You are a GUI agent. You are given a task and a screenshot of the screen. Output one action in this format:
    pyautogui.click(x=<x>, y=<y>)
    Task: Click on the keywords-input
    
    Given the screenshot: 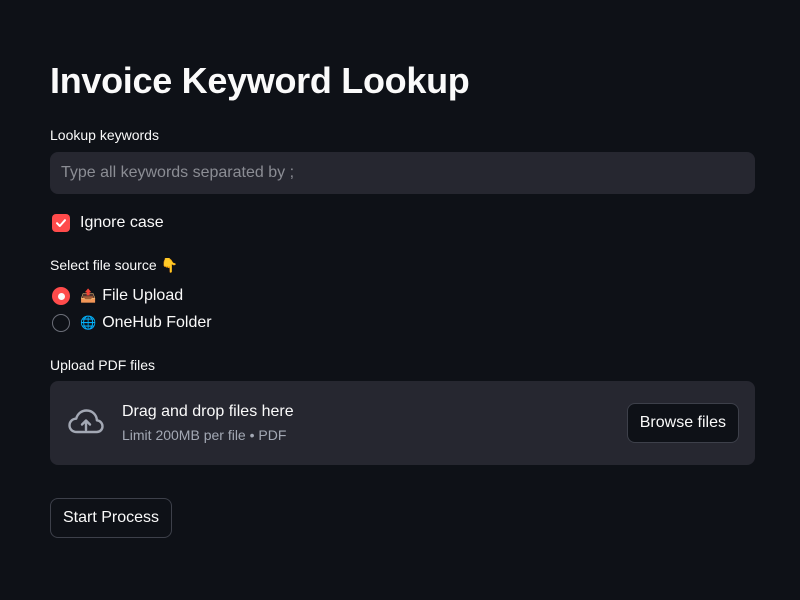 What is the action you would take?
    pyautogui.click(x=402, y=173)
    